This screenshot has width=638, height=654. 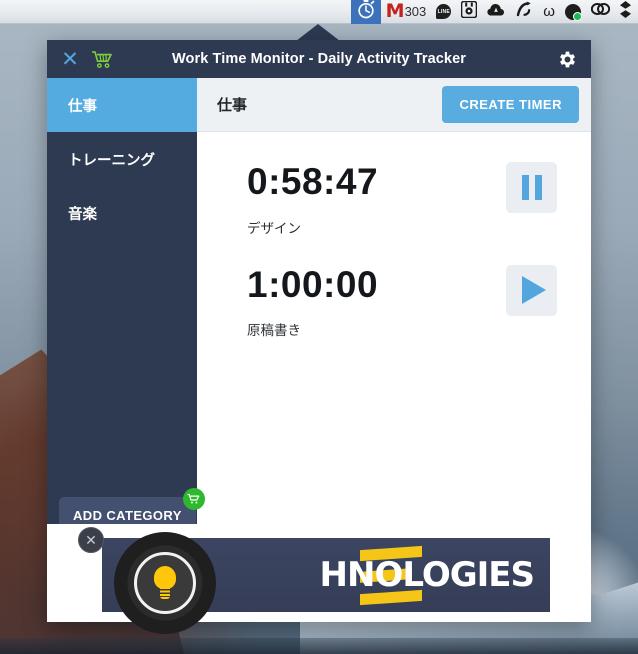 What do you see at coordinates (91, 540) in the screenshot?
I see `ad-close-icon: ✕` at bounding box center [91, 540].